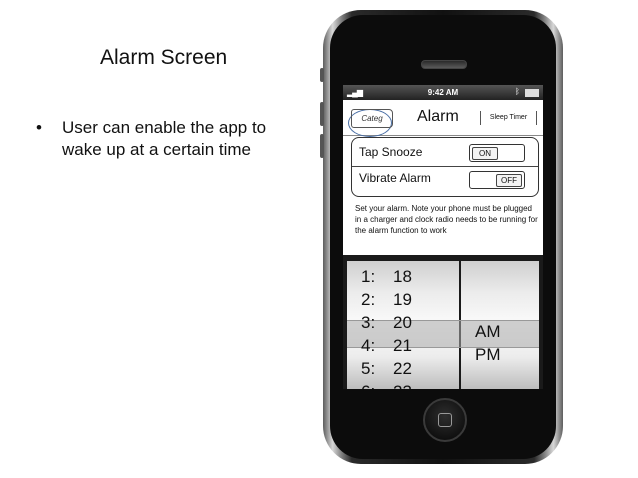  I want to click on picker-selection-bar, so click(443, 334).